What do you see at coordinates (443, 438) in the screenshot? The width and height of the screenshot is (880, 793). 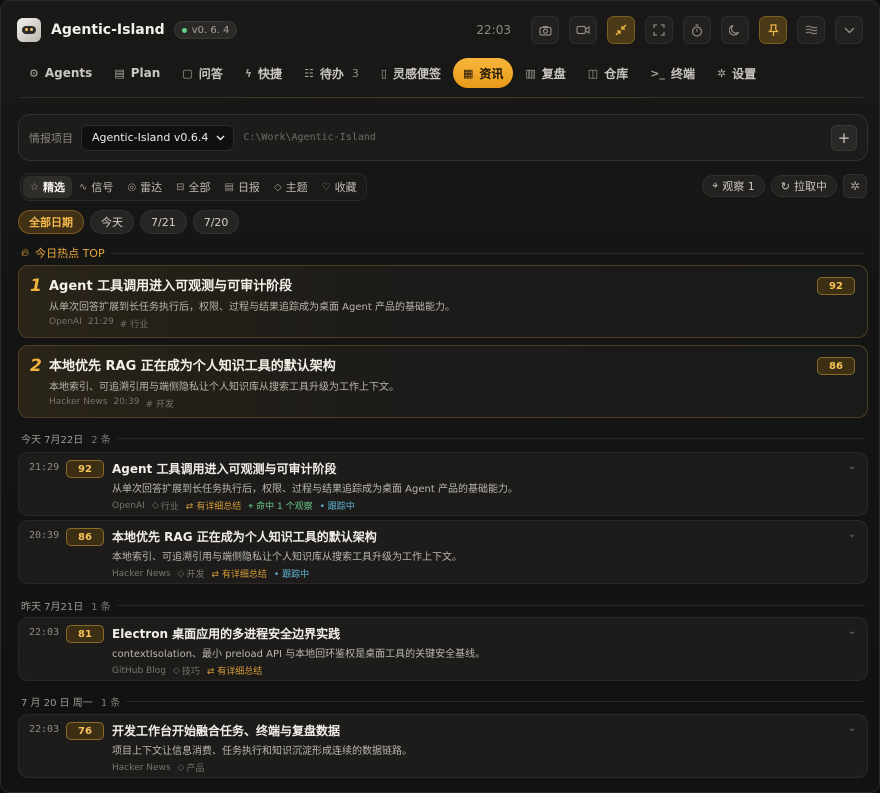 I see `day-group-heading: 今天 7月22日 2 条` at bounding box center [443, 438].